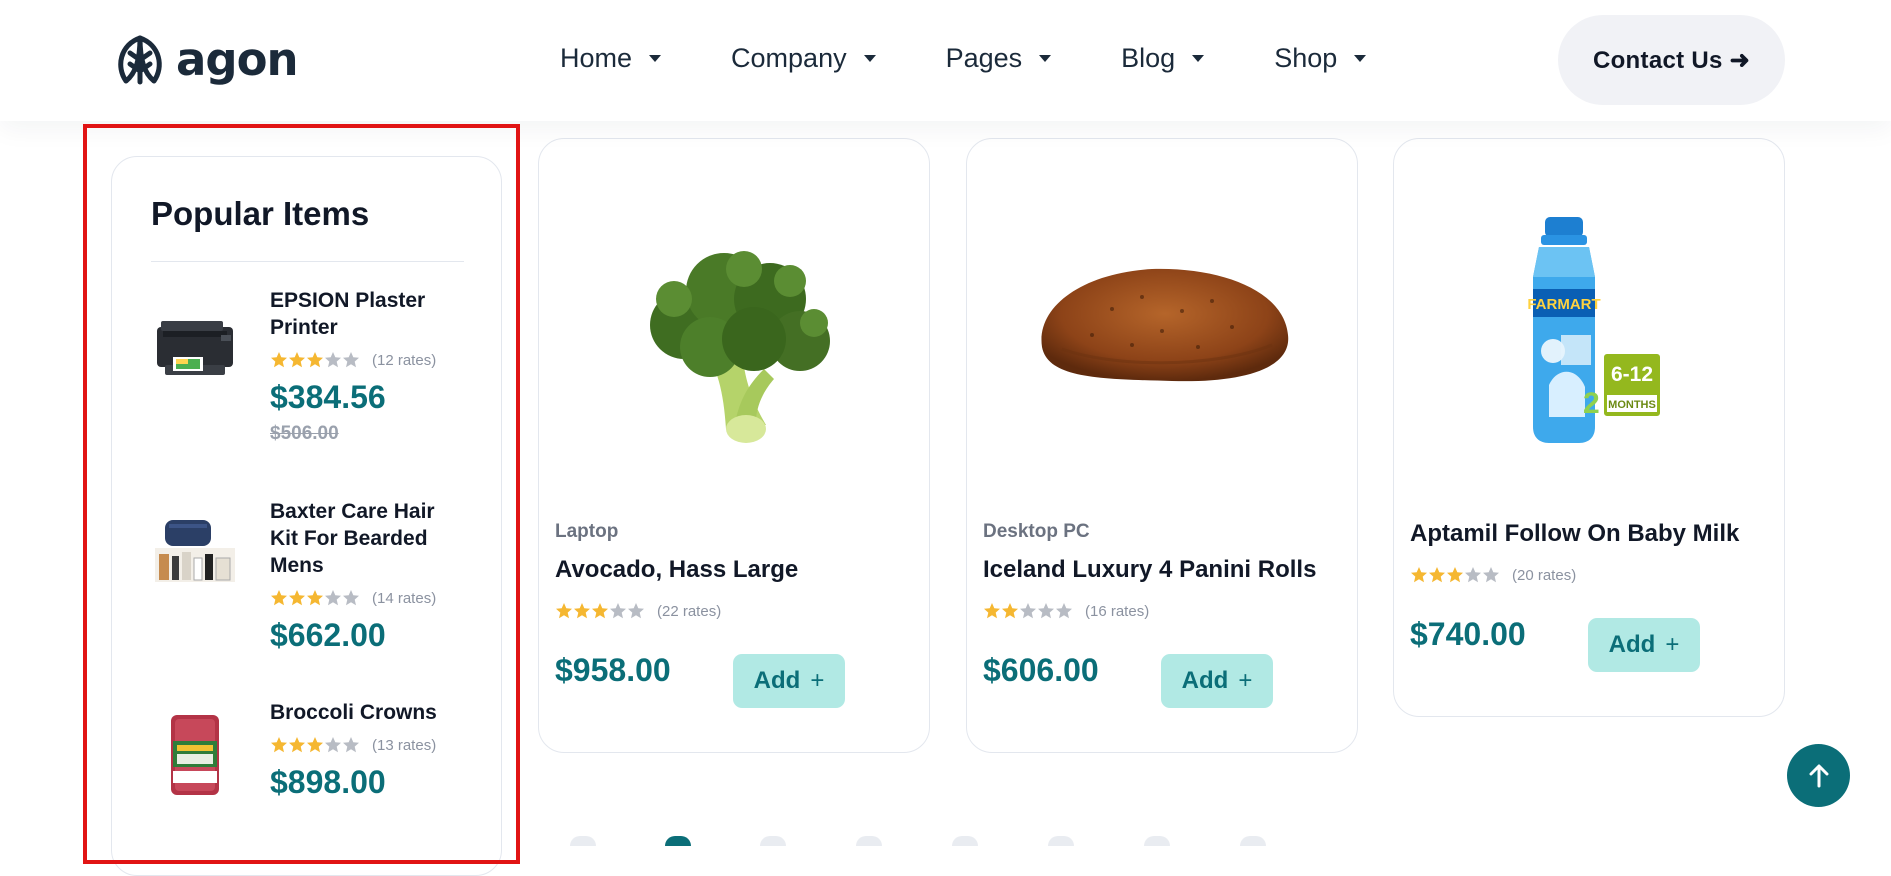  Describe the element at coordinates (328, 782) in the screenshot. I see `item-price: $898.00` at that location.